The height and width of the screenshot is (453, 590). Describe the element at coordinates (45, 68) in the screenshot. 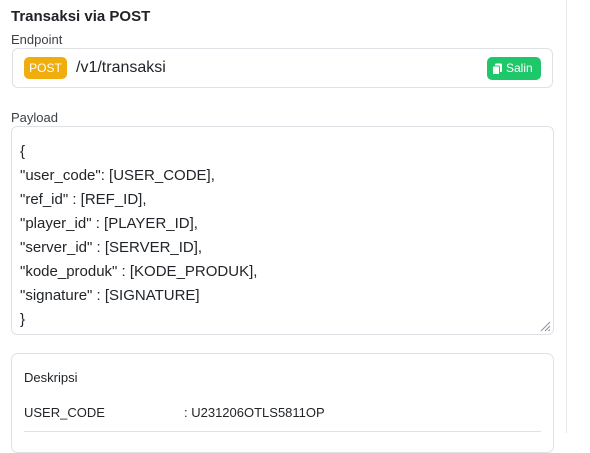

I see `method-badge: POST` at that location.